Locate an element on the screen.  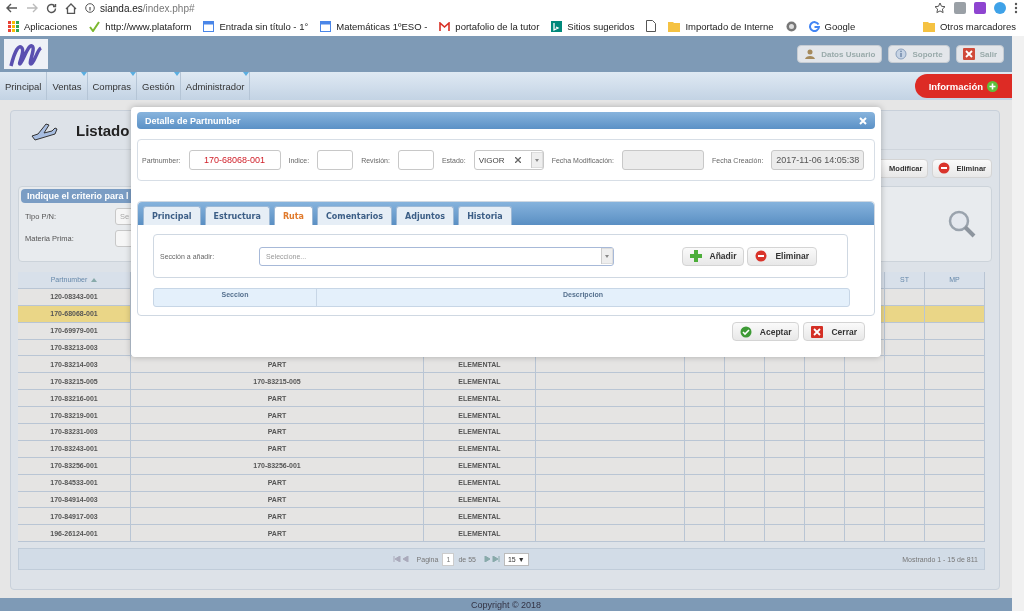
clear-icon is located at coordinates (517, 160).